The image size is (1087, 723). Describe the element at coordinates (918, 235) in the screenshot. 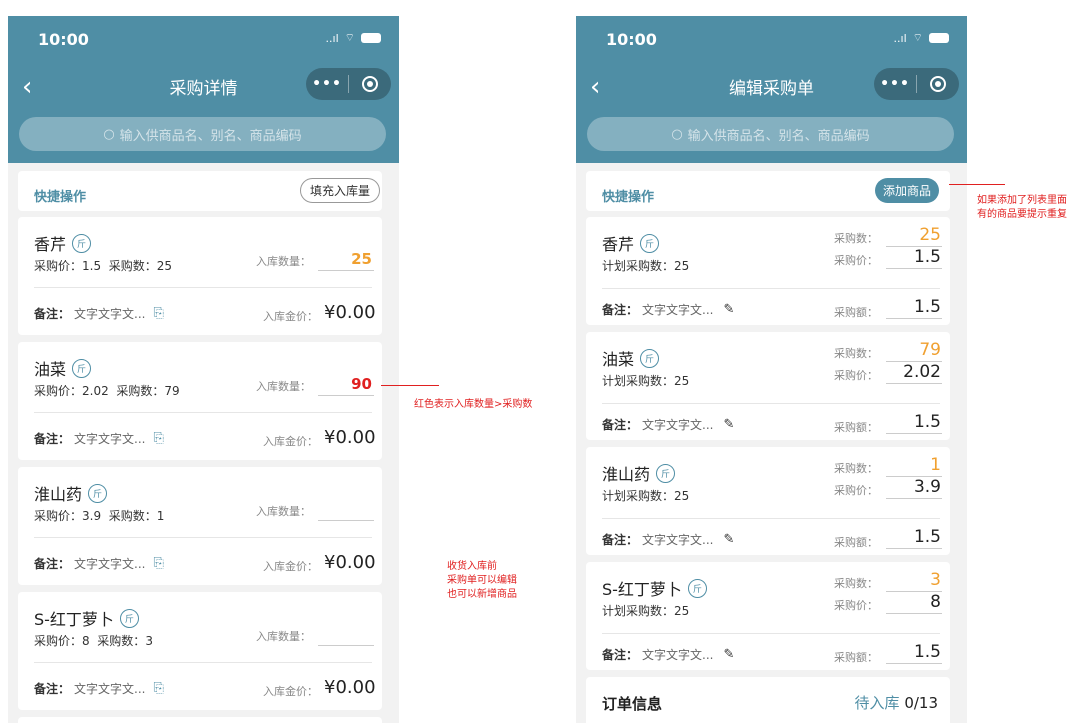

I see `count-input: 25` at that location.